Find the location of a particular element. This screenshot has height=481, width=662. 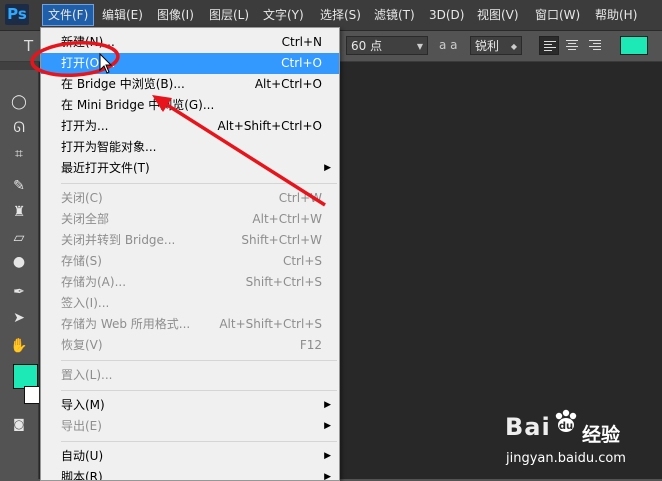

align-right-button is located at coordinates (595, 45).